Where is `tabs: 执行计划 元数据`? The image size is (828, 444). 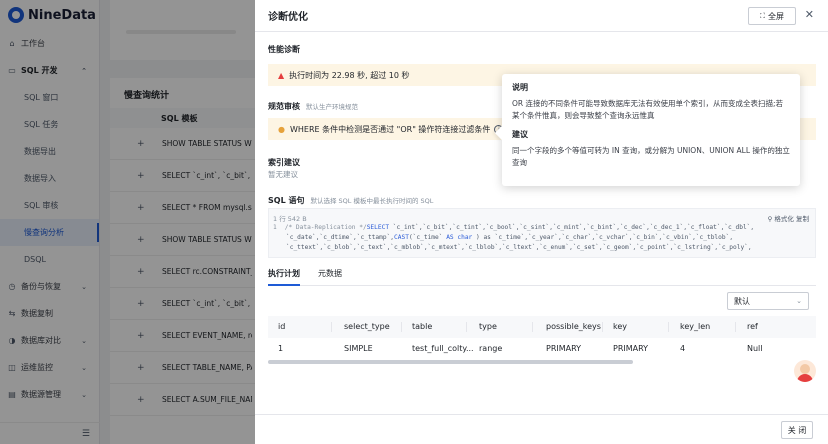 tabs: 执行计划 元数据 is located at coordinates (542, 277).